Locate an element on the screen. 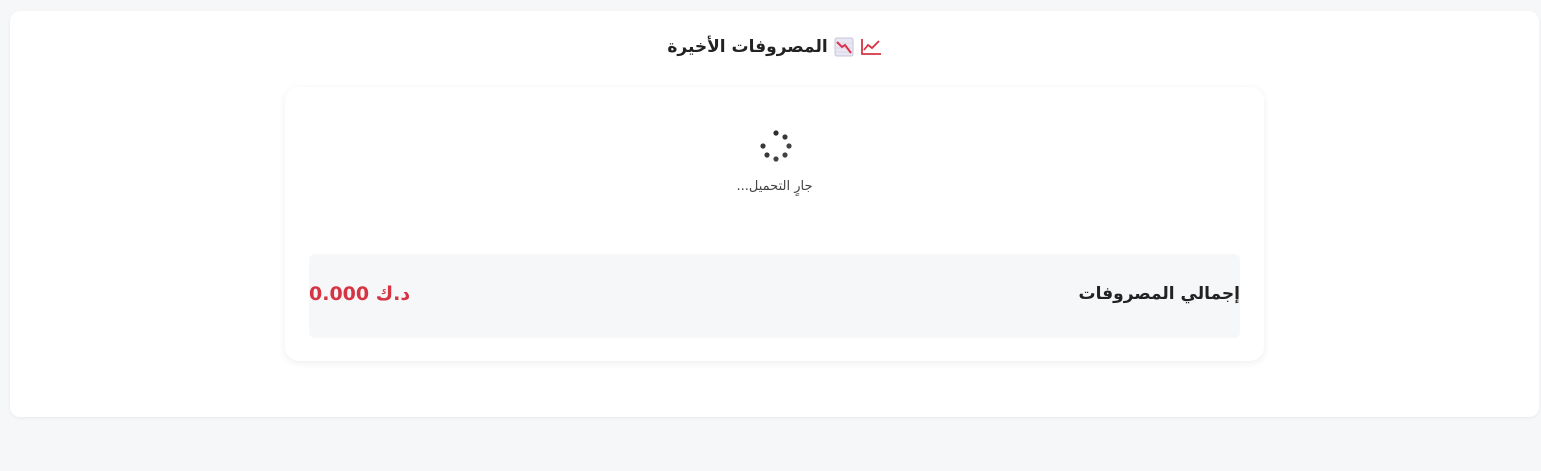 The width and height of the screenshot is (1541, 471). trend-line-icon is located at coordinates (871, 47).